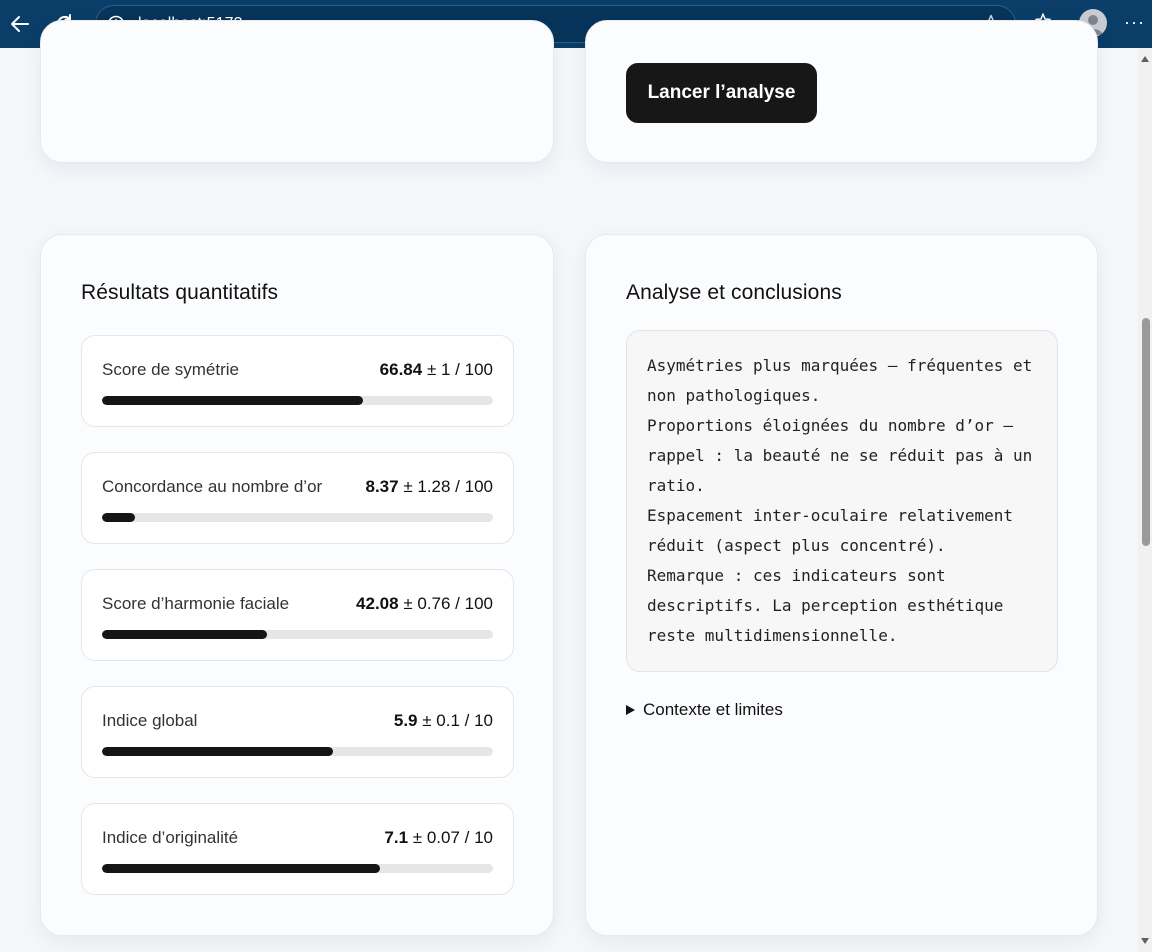 The height and width of the screenshot is (952, 1152). Describe the element at coordinates (297, 91) in the screenshot. I see `upload-card` at that location.